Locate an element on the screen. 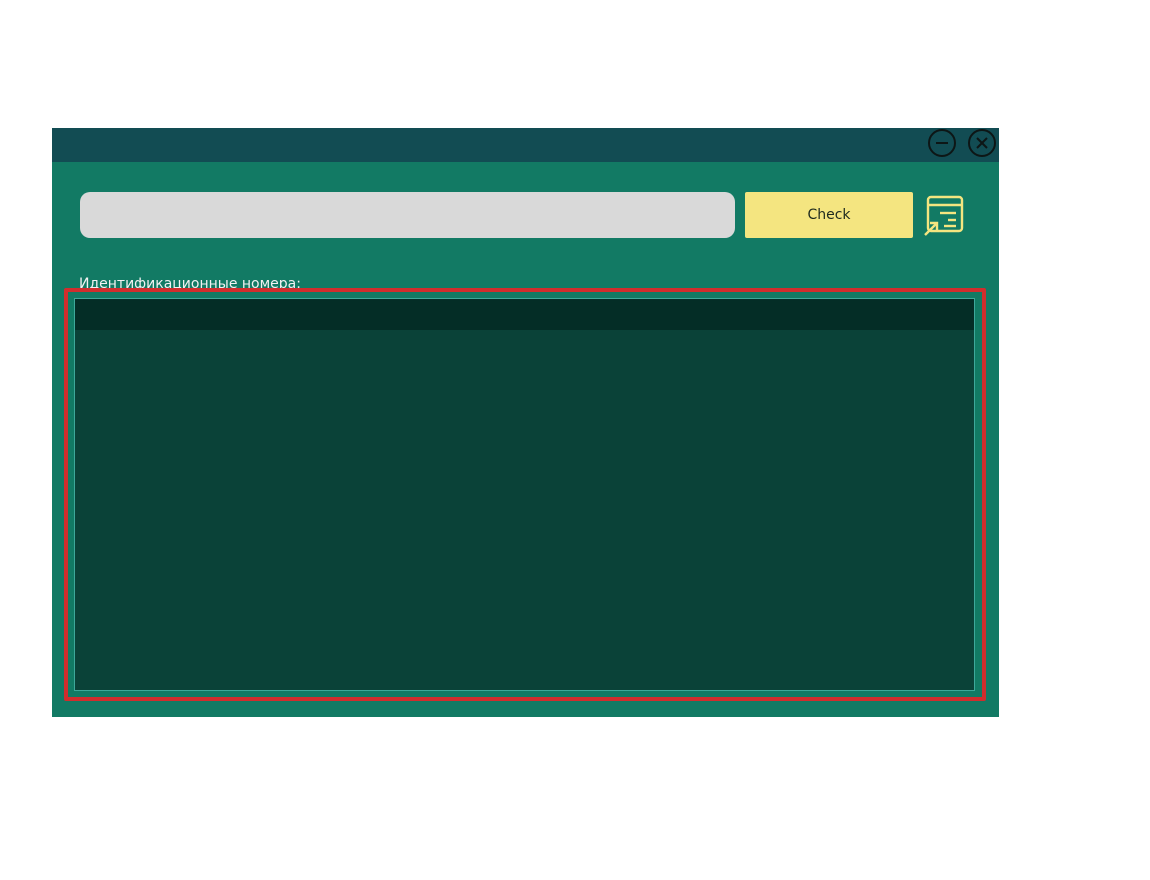  check-button: Check is located at coordinates (829, 215).